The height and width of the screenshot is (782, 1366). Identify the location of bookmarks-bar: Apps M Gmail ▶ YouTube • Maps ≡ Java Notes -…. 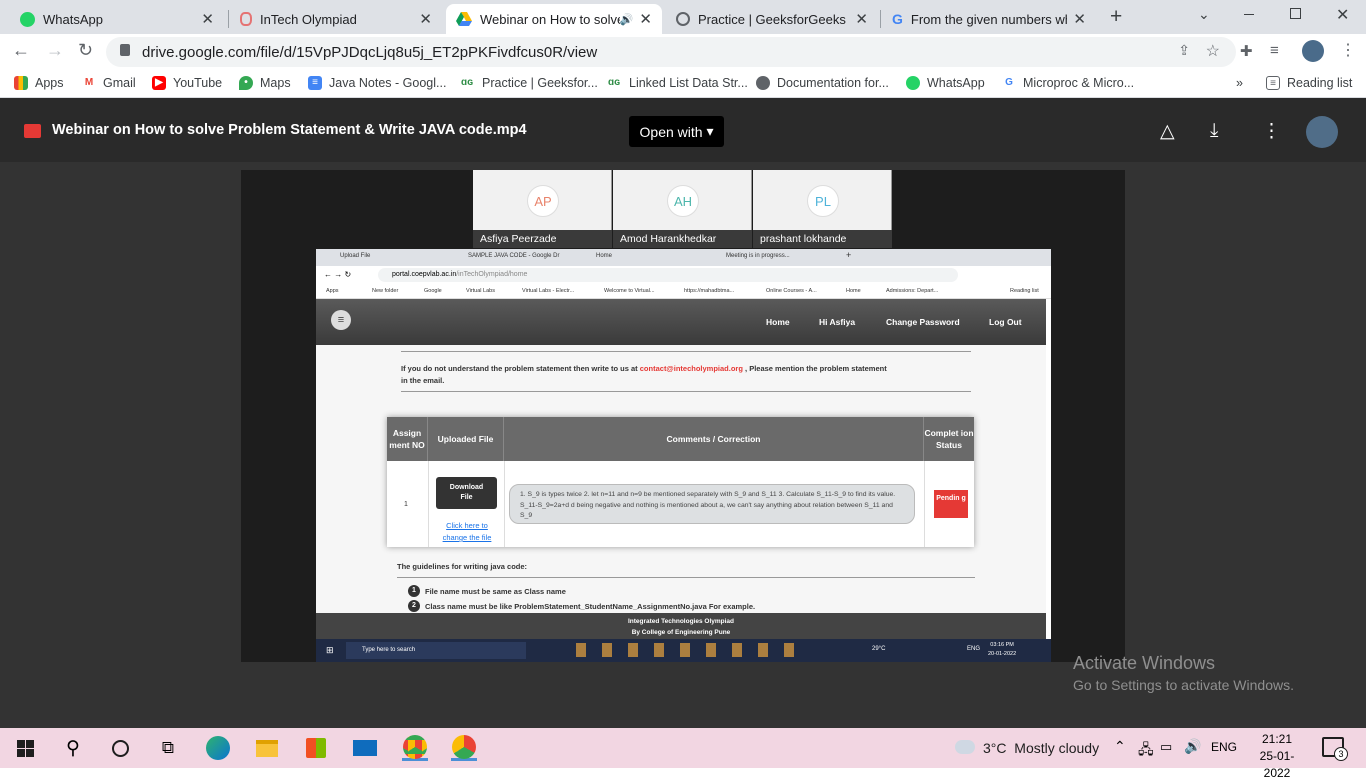
(683, 84).